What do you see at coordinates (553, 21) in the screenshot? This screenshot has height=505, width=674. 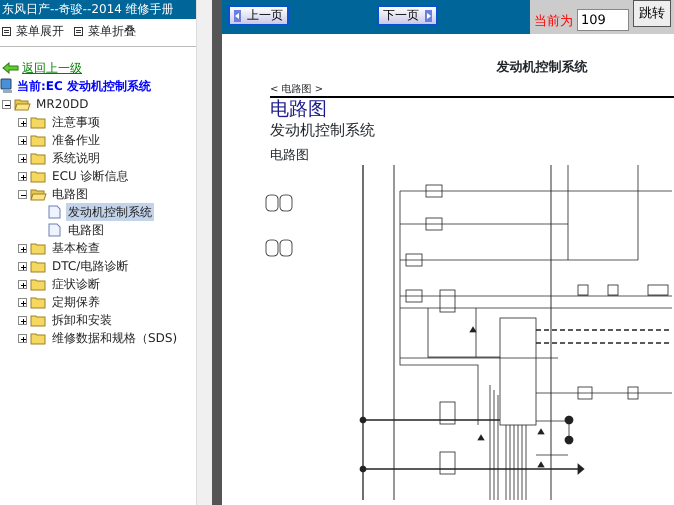 I see `current-page-label: 当前为` at bounding box center [553, 21].